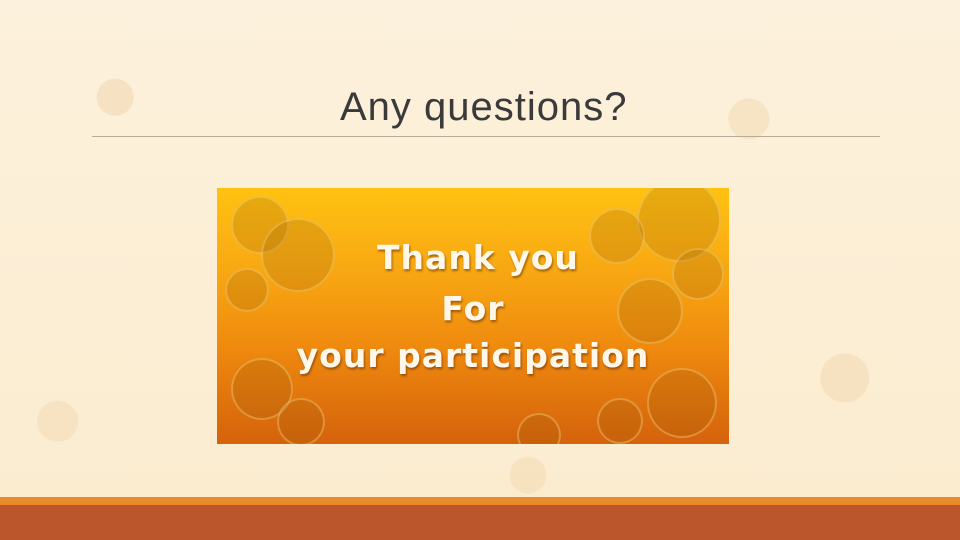  Describe the element at coordinates (480, 522) in the screenshot. I see `footer-bar` at that location.